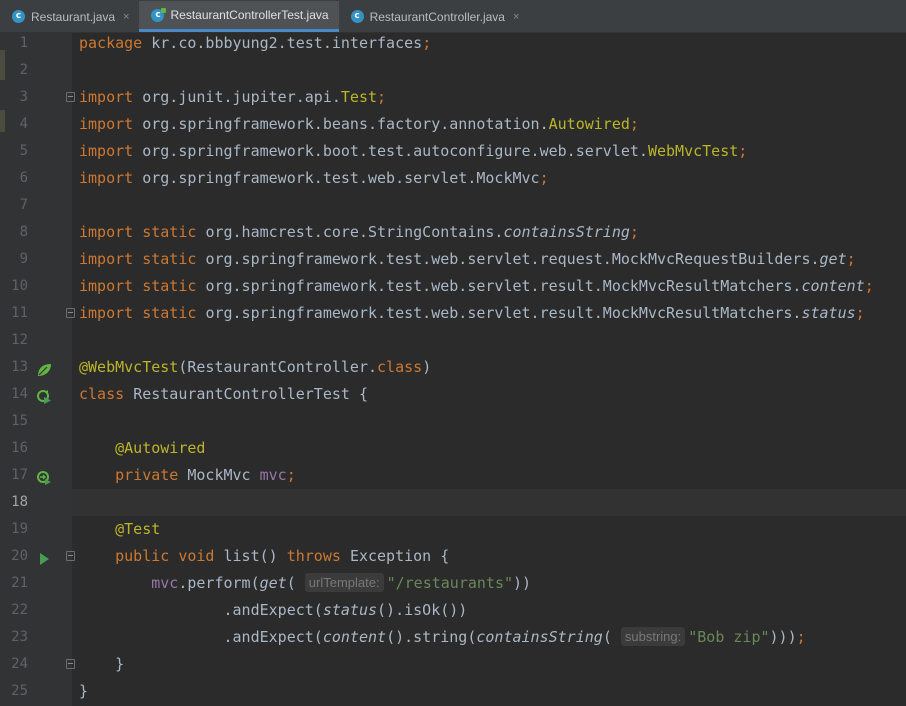 This screenshot has height=706, width=906. Describe the element at coordinates (69, 16) in the screenshot. I see `editor-tab: c Restaurant.java ×` at that location.